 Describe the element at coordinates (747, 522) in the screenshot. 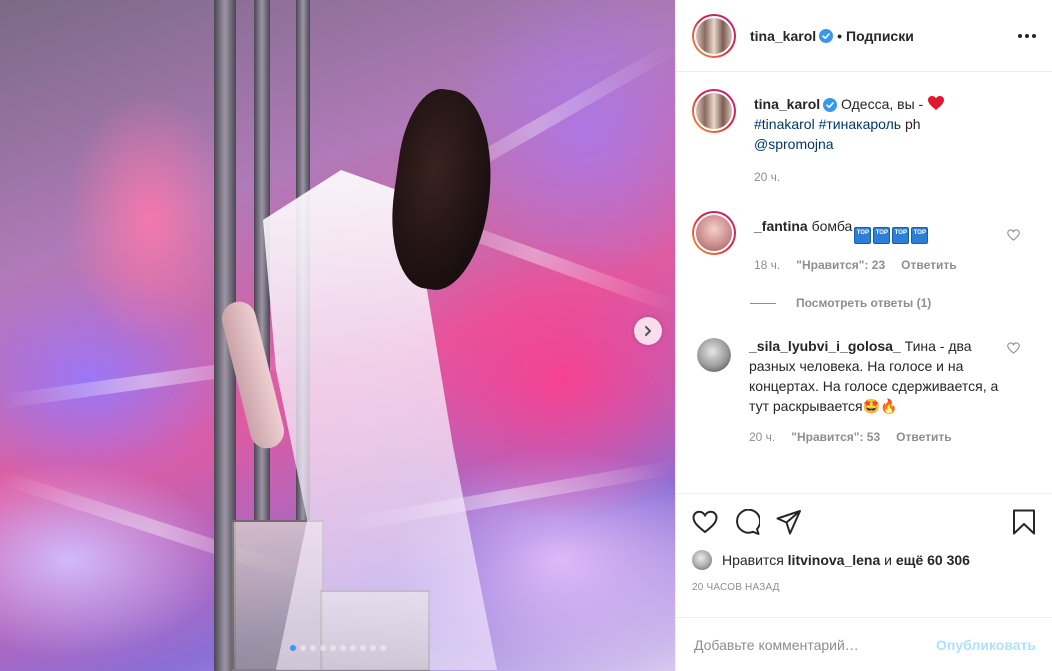

I see `comment-icon` at that location.